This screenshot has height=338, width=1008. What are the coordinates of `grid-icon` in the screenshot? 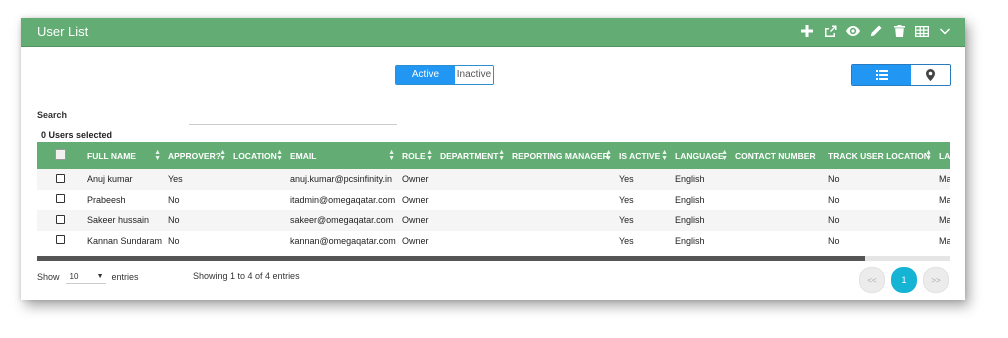 It's located at (922, 31).